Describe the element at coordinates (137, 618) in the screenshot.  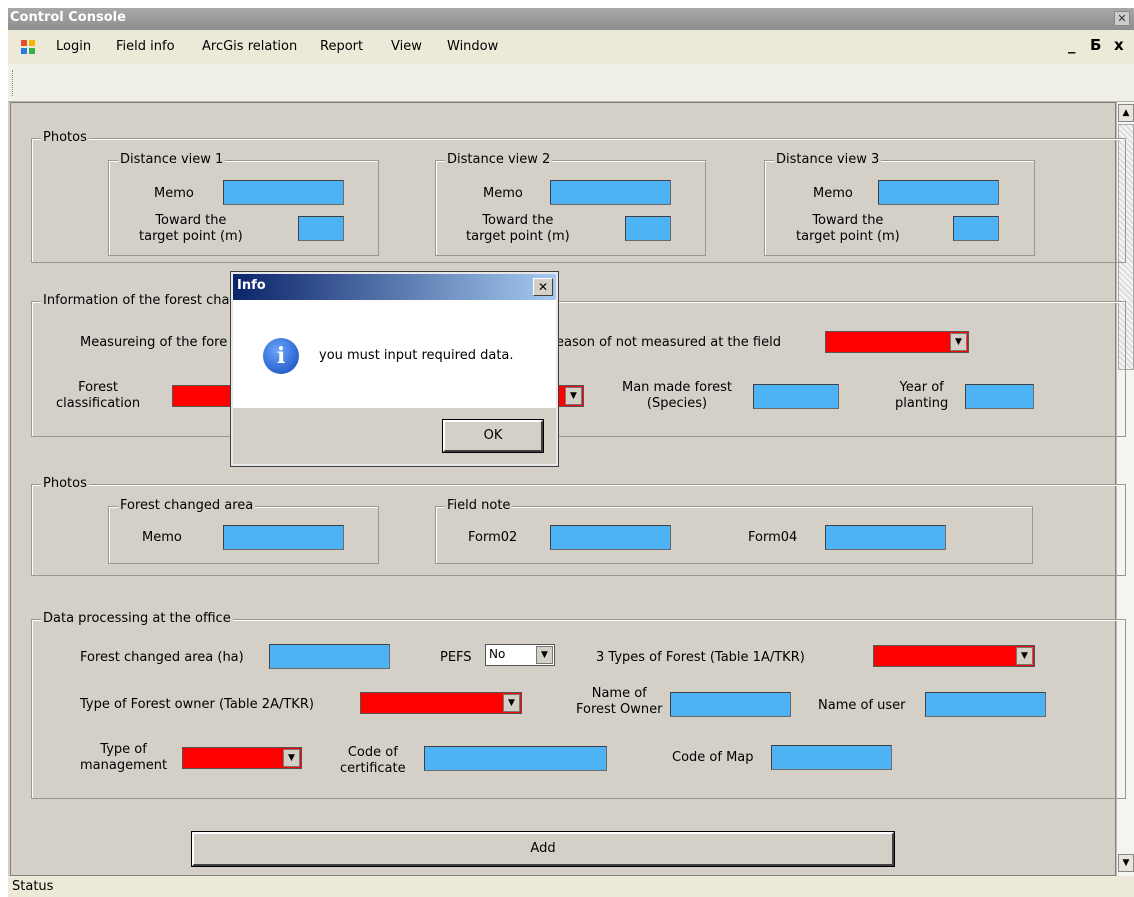
I see `office-title: Data processing at the office` at that location.